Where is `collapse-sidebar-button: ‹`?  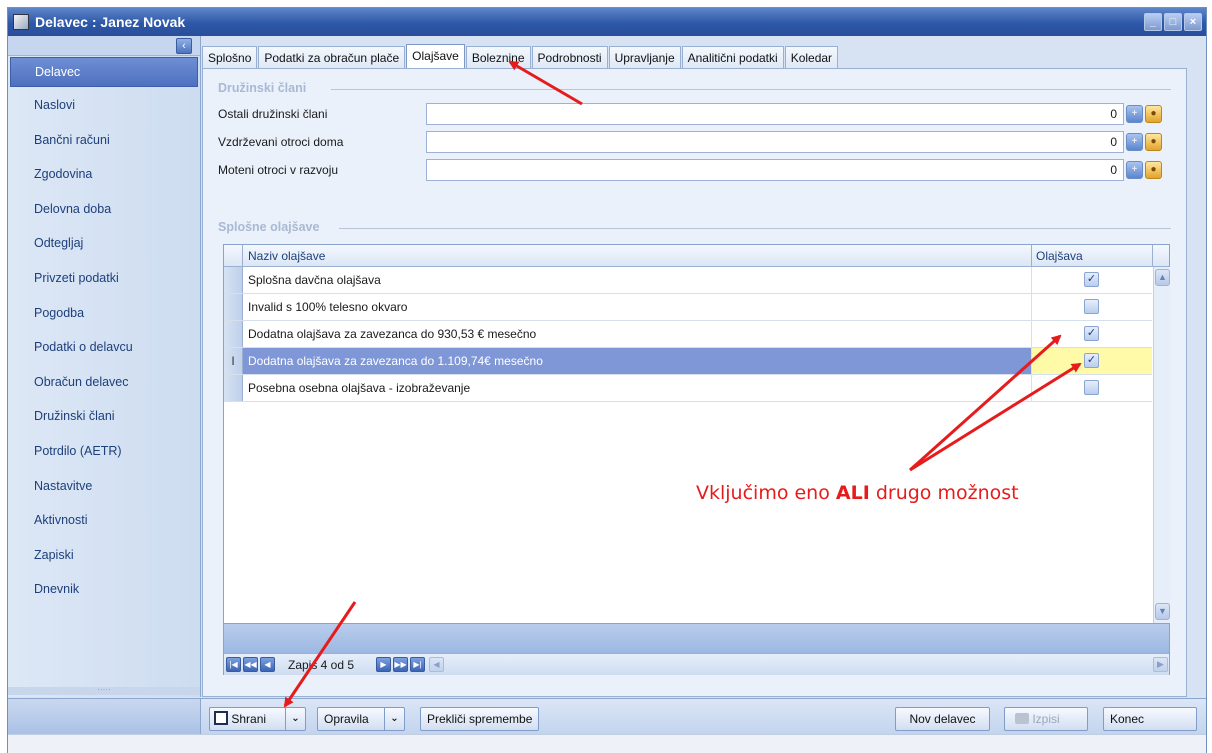
collapse-sidebar-button: ‹ is located at coordinates (184, 46).